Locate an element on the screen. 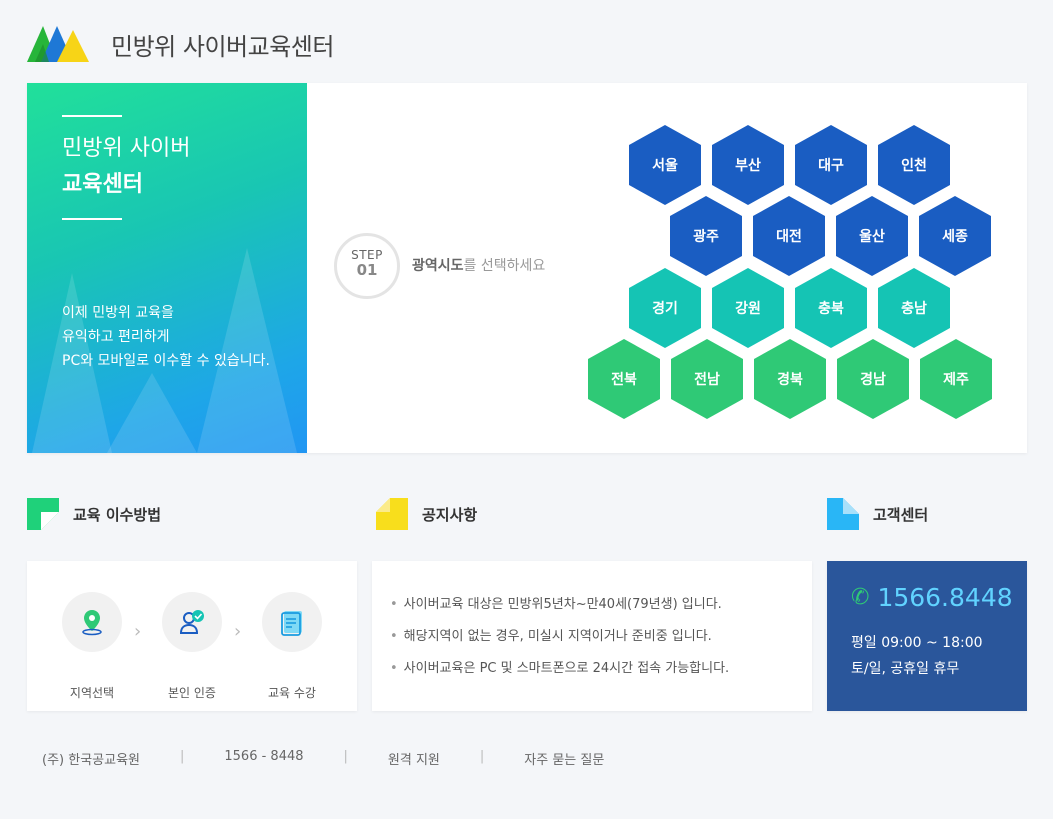 This screenshot has width=1053, height=819. region-incheon: 인천 is located at coordinates (914, 165).